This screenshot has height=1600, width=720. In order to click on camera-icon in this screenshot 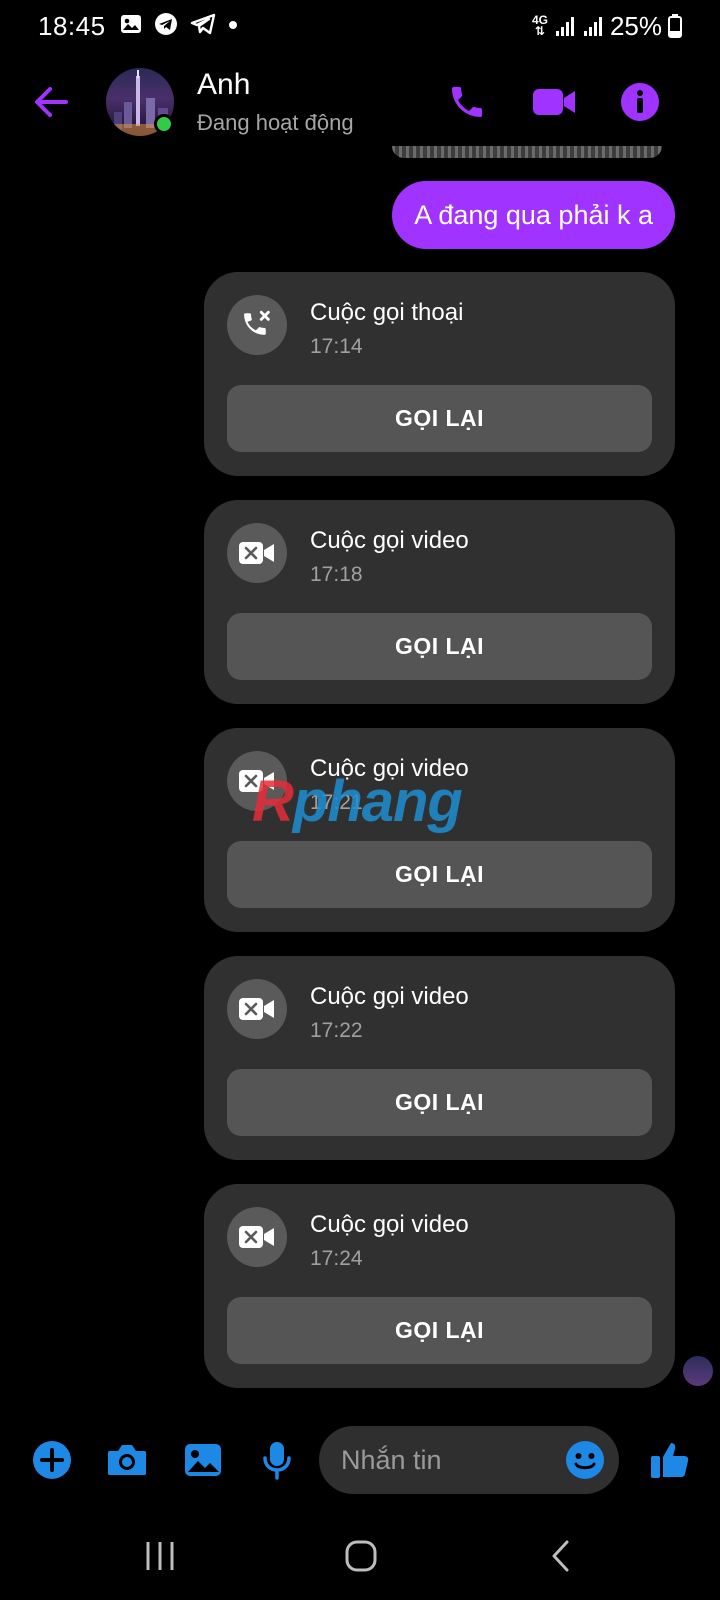, I will do `click(127, 1460)`.